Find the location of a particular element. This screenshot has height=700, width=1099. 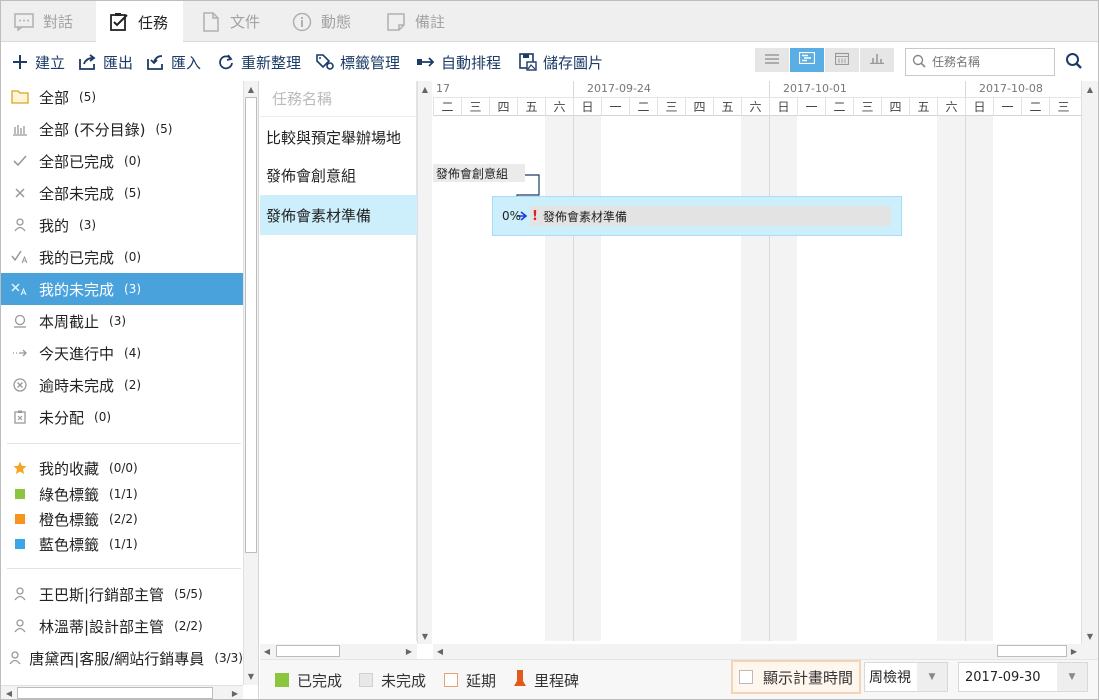

sidebar-item-all-done: 全部已完成 (0) is located at coordinates (122, 161).